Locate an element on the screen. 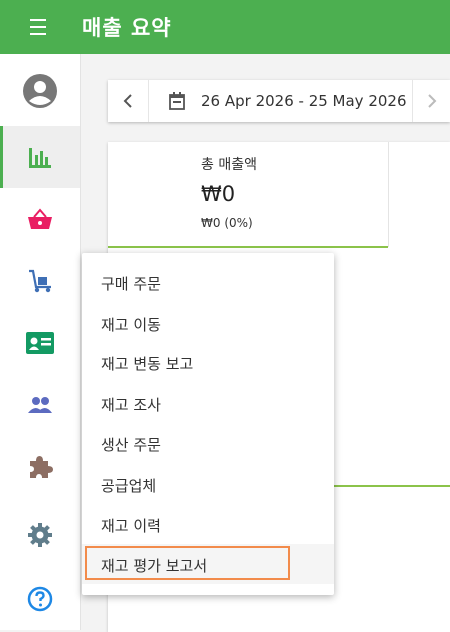  sidebar-item-inventory is located at coordinates (40, 281).